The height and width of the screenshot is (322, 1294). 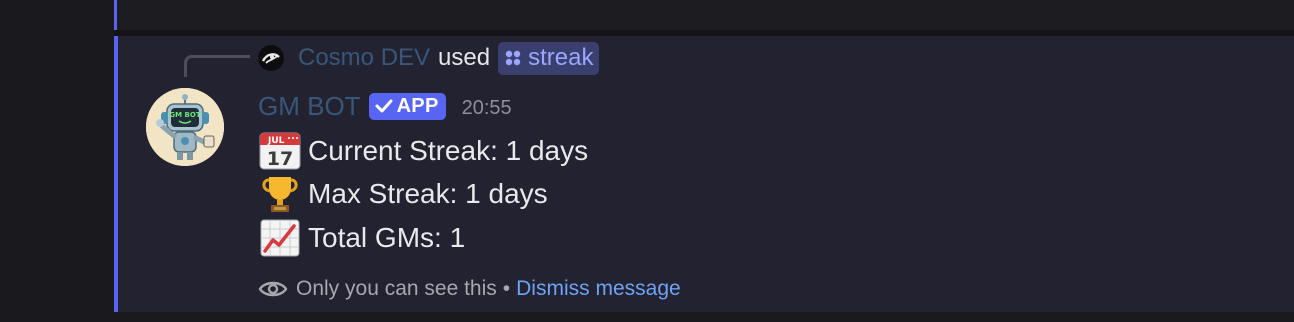 I want to click on svg-text: 17, so click(x=280, y=159).